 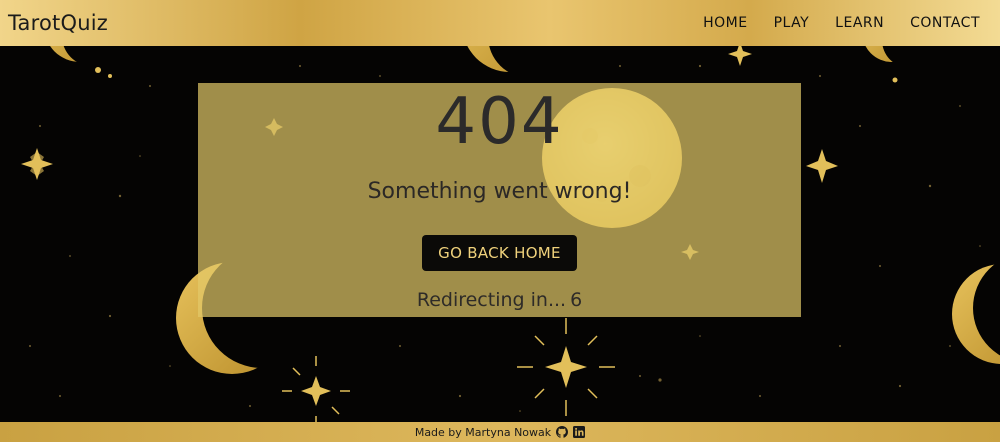 I want to click on error-message: Something went wrong!, so click(x=499, y=191).